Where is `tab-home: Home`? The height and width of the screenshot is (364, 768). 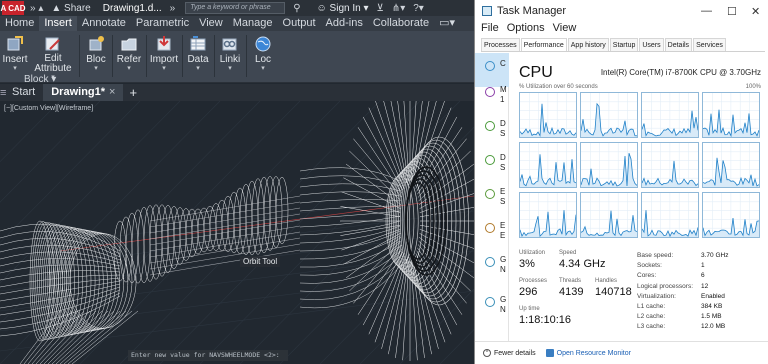
tab-home: Home is located at coordinates (19, 23).